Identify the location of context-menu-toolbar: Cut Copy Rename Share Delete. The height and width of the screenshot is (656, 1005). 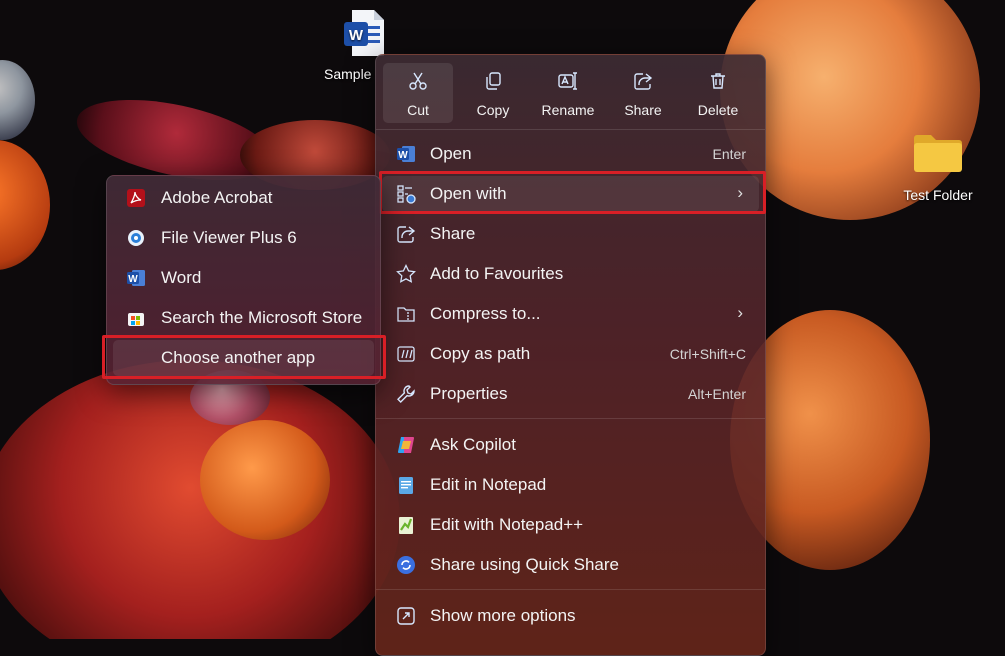
(570, 94).